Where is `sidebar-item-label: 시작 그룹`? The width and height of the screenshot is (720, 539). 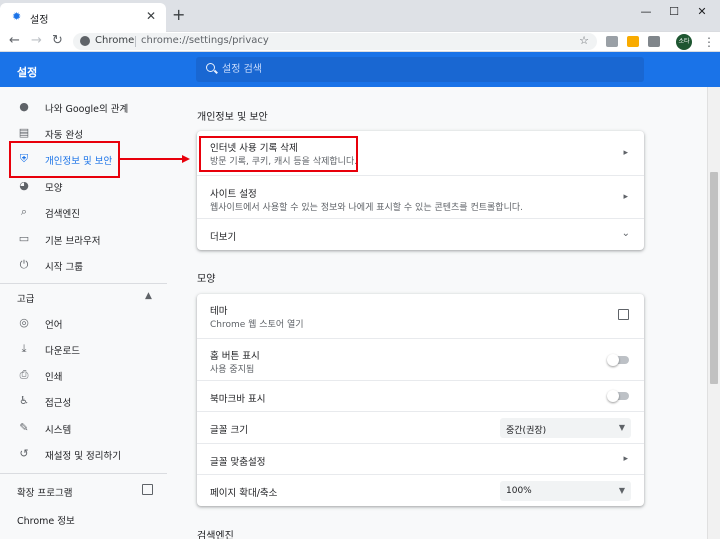
sidebar-item-label: 시작 그룹 is located at coordinates (64, 267).